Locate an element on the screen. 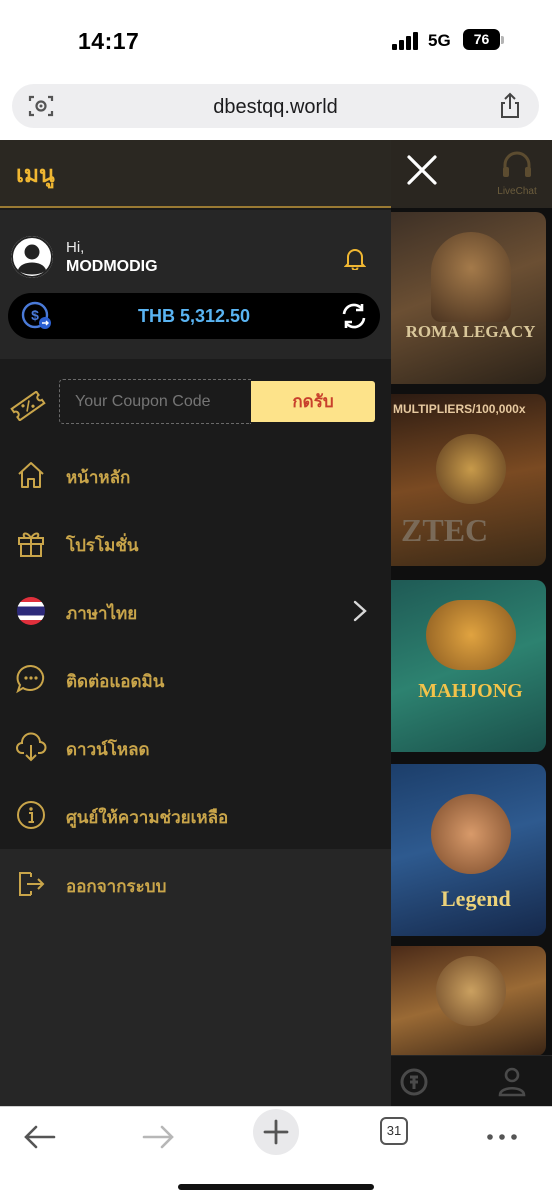  menu-item-language: ภาษาไทย is located at coordinates (195, 610).